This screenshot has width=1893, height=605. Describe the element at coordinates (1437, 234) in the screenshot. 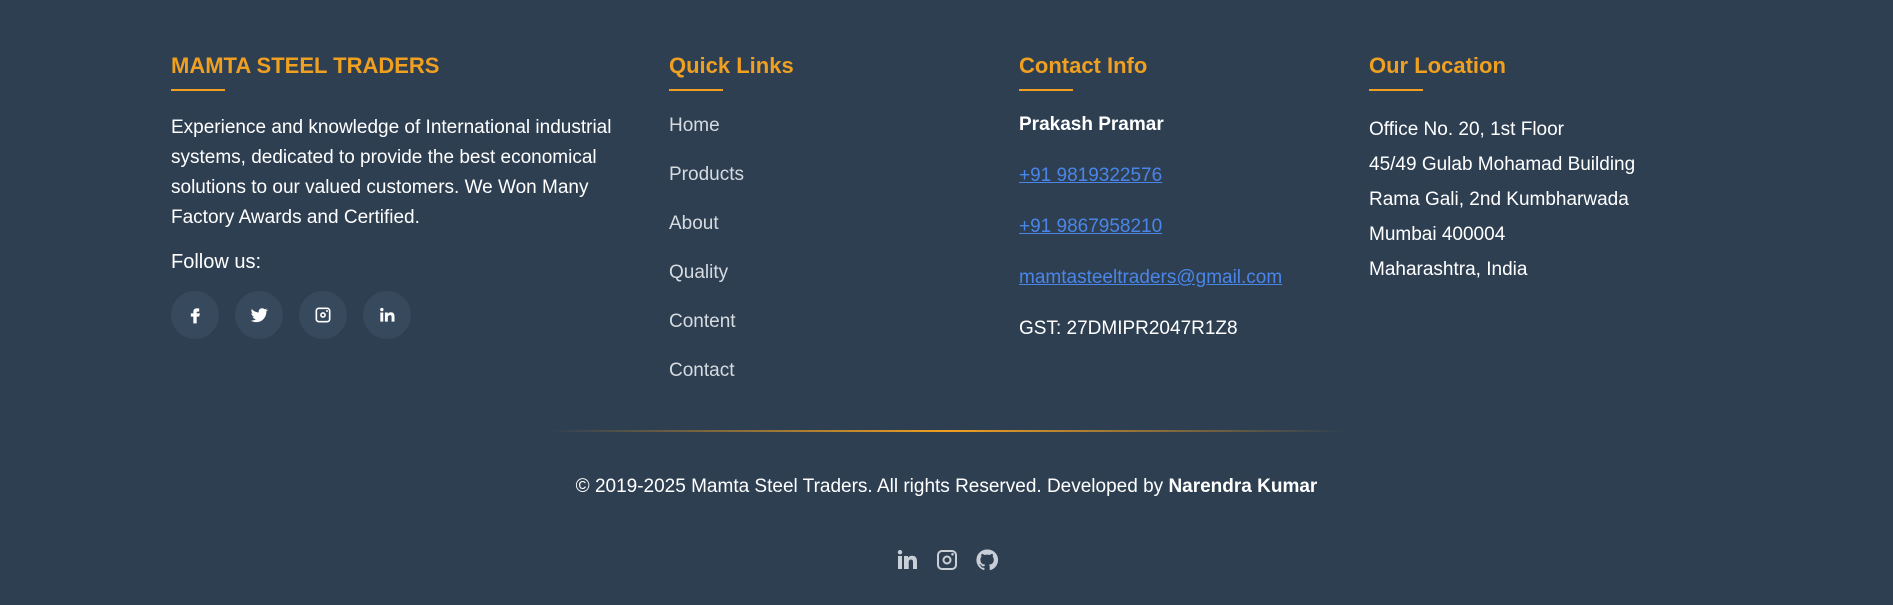

I see `address-line: Mumbai 400004` at that location.